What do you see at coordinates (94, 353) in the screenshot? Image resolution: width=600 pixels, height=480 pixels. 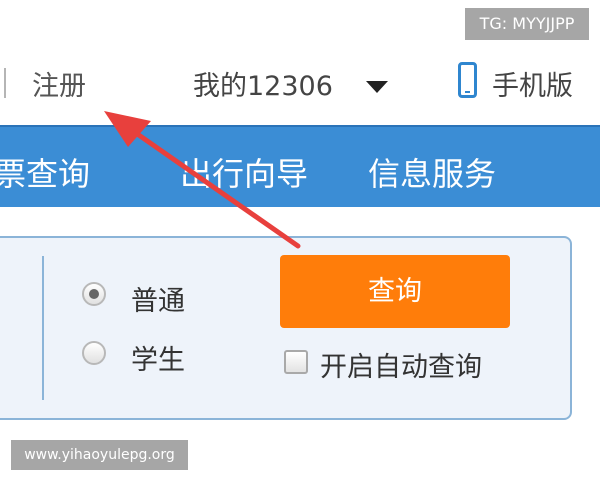 I see `ticket-type-student-radio` at bounding box center [94, 353].